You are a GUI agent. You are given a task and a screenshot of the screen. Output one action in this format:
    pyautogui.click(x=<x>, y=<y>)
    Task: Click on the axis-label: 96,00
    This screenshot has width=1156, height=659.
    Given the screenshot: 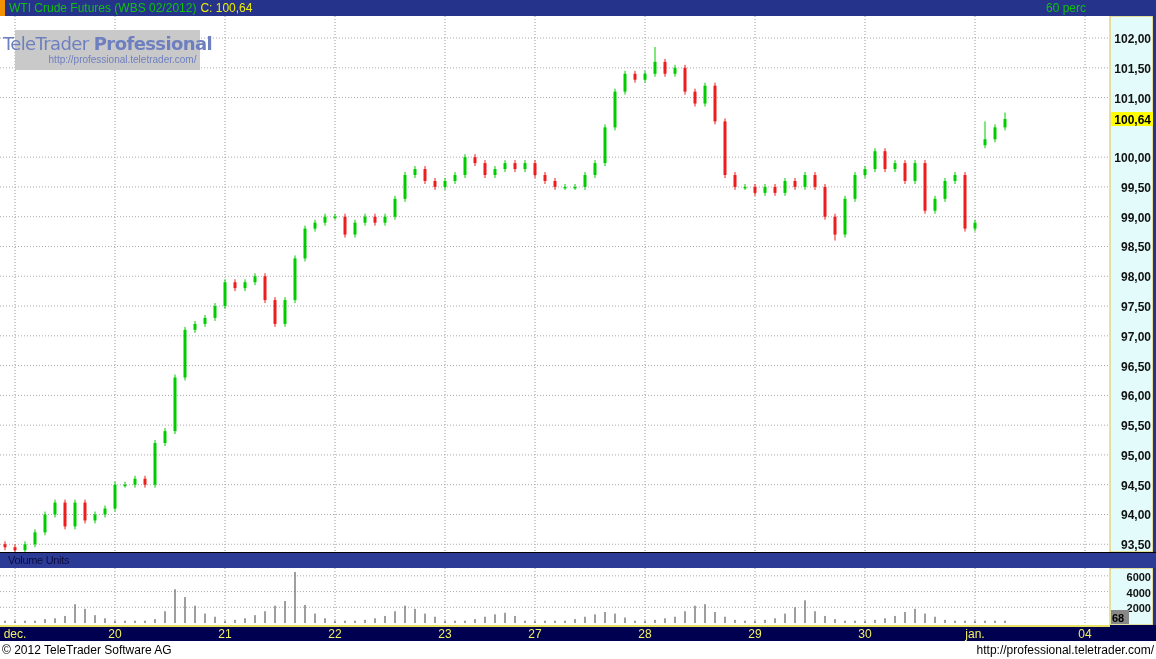 What is the action you would take?
    pyautogui.click(x=1135, y=396)
    